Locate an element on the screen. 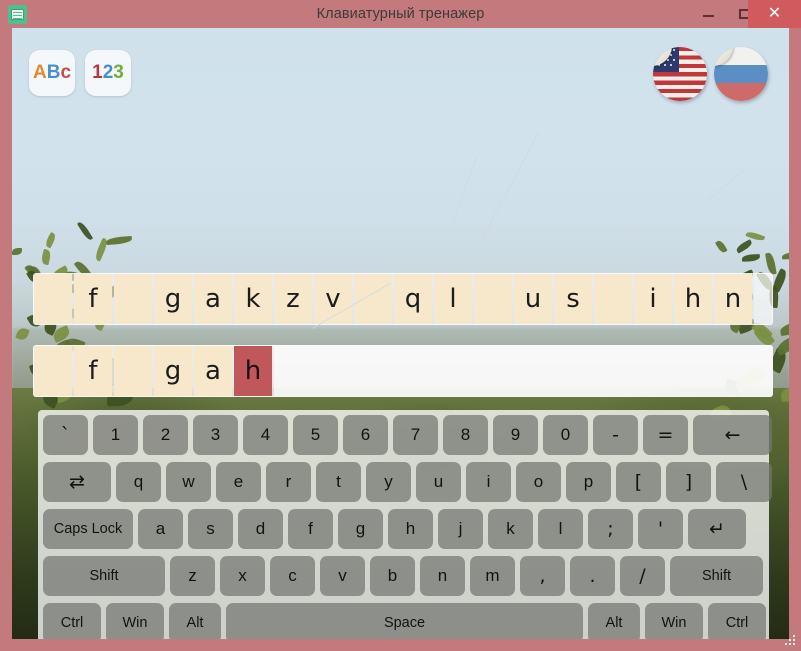 The width and height of the screenshot is (801, 651). key-d: d is located at coordinates (260, 529).